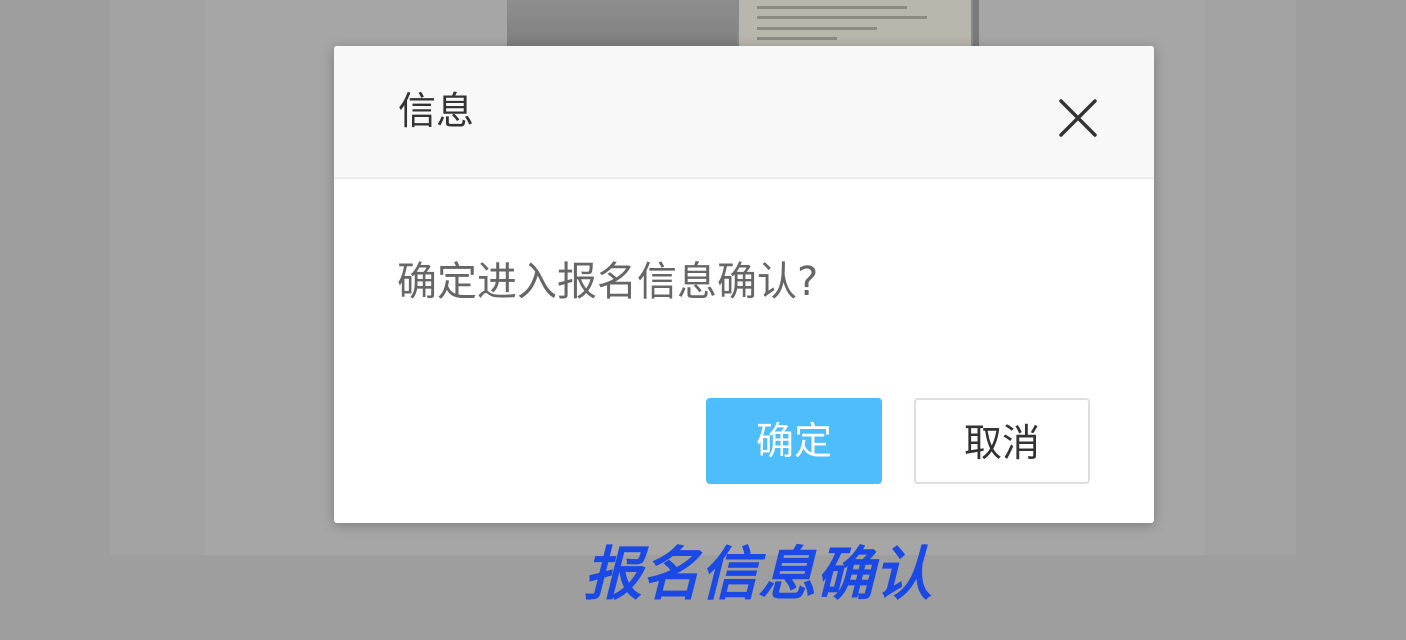 The height and width of the screenshot is (640, 1406). I want to click on close-icon, so click(1078, 118).